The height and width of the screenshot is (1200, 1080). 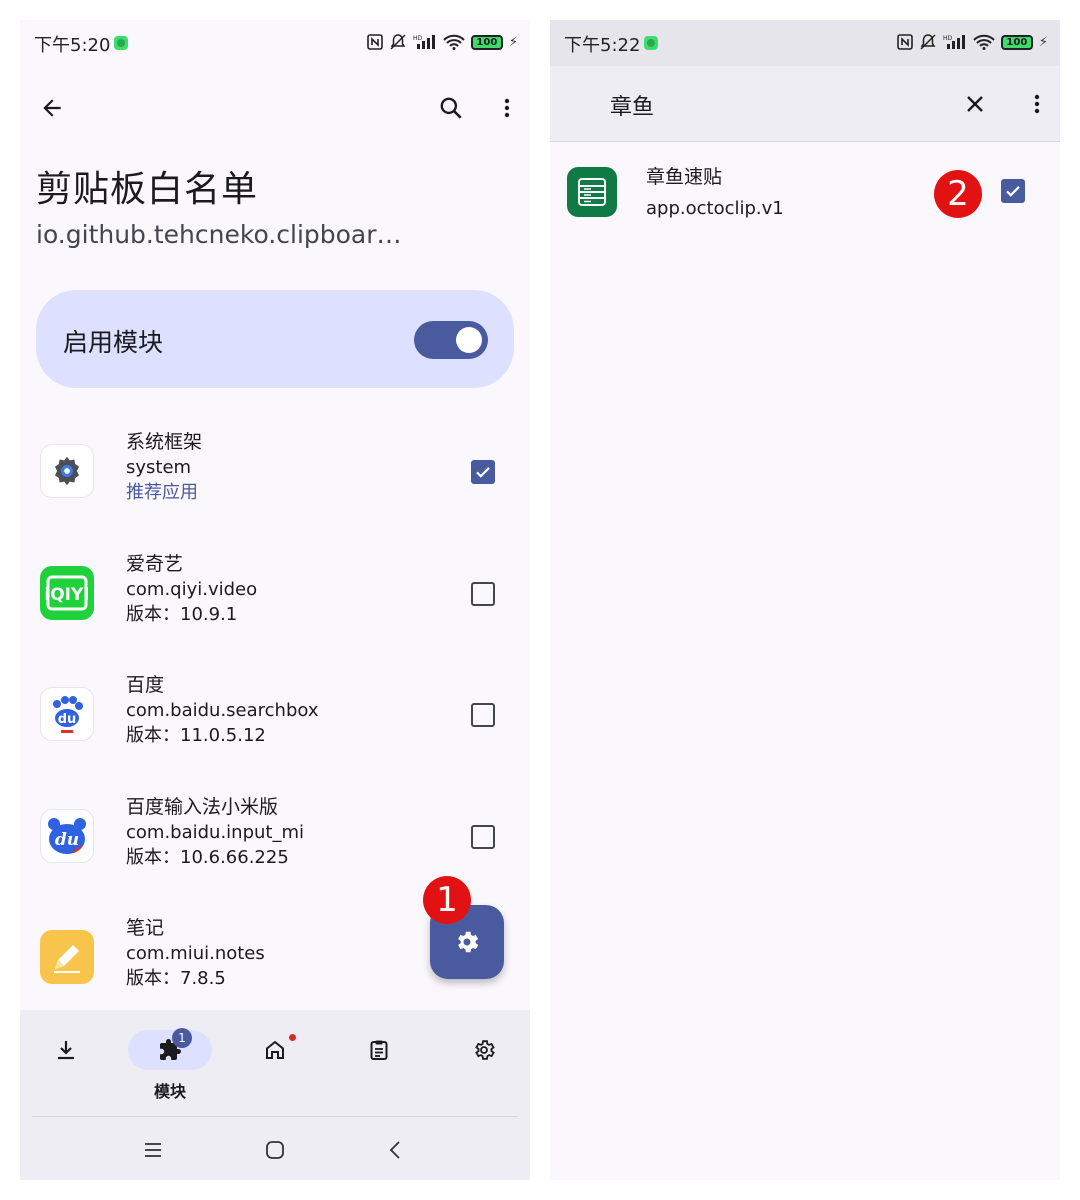 I want to click on download-icon, so click(x=66, y=1050).